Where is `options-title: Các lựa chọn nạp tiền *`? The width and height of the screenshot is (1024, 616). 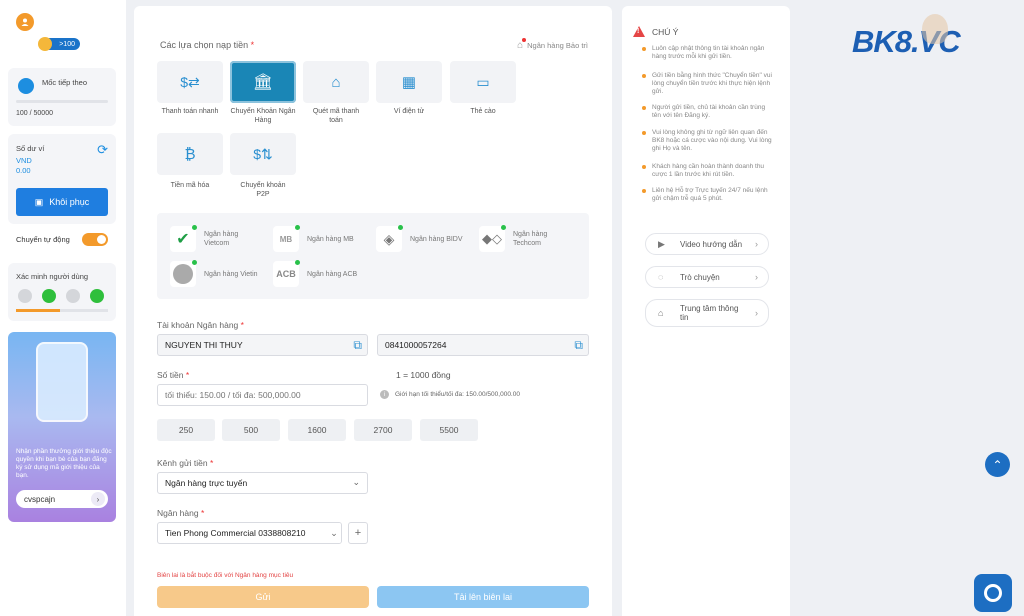
options-title: Các lựa chọn nạp tiền * is located at coordinates (207, 45).